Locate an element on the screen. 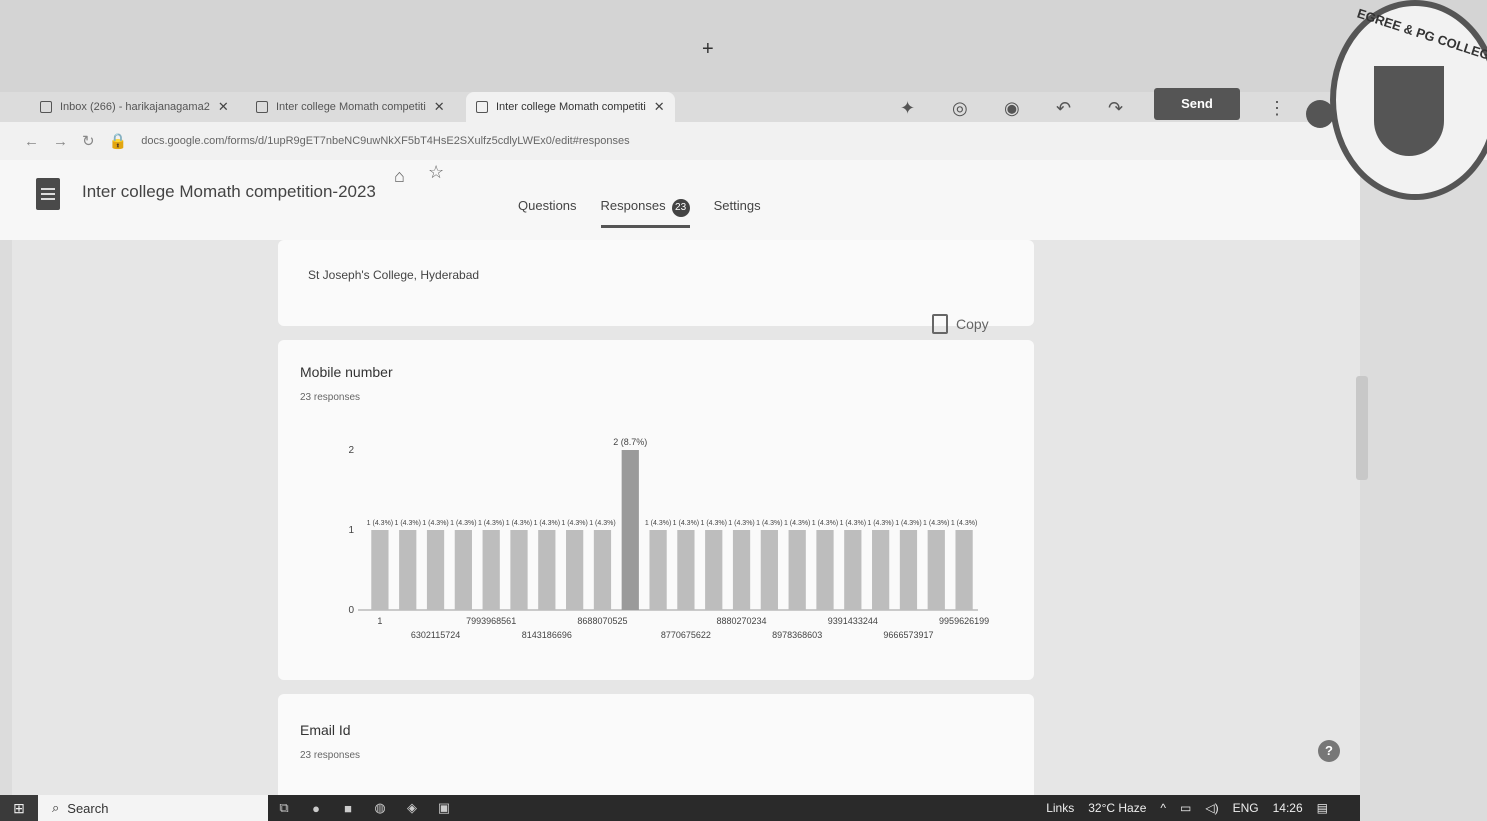  undo-icon: ↶ is located at coordinates (1063, 108).